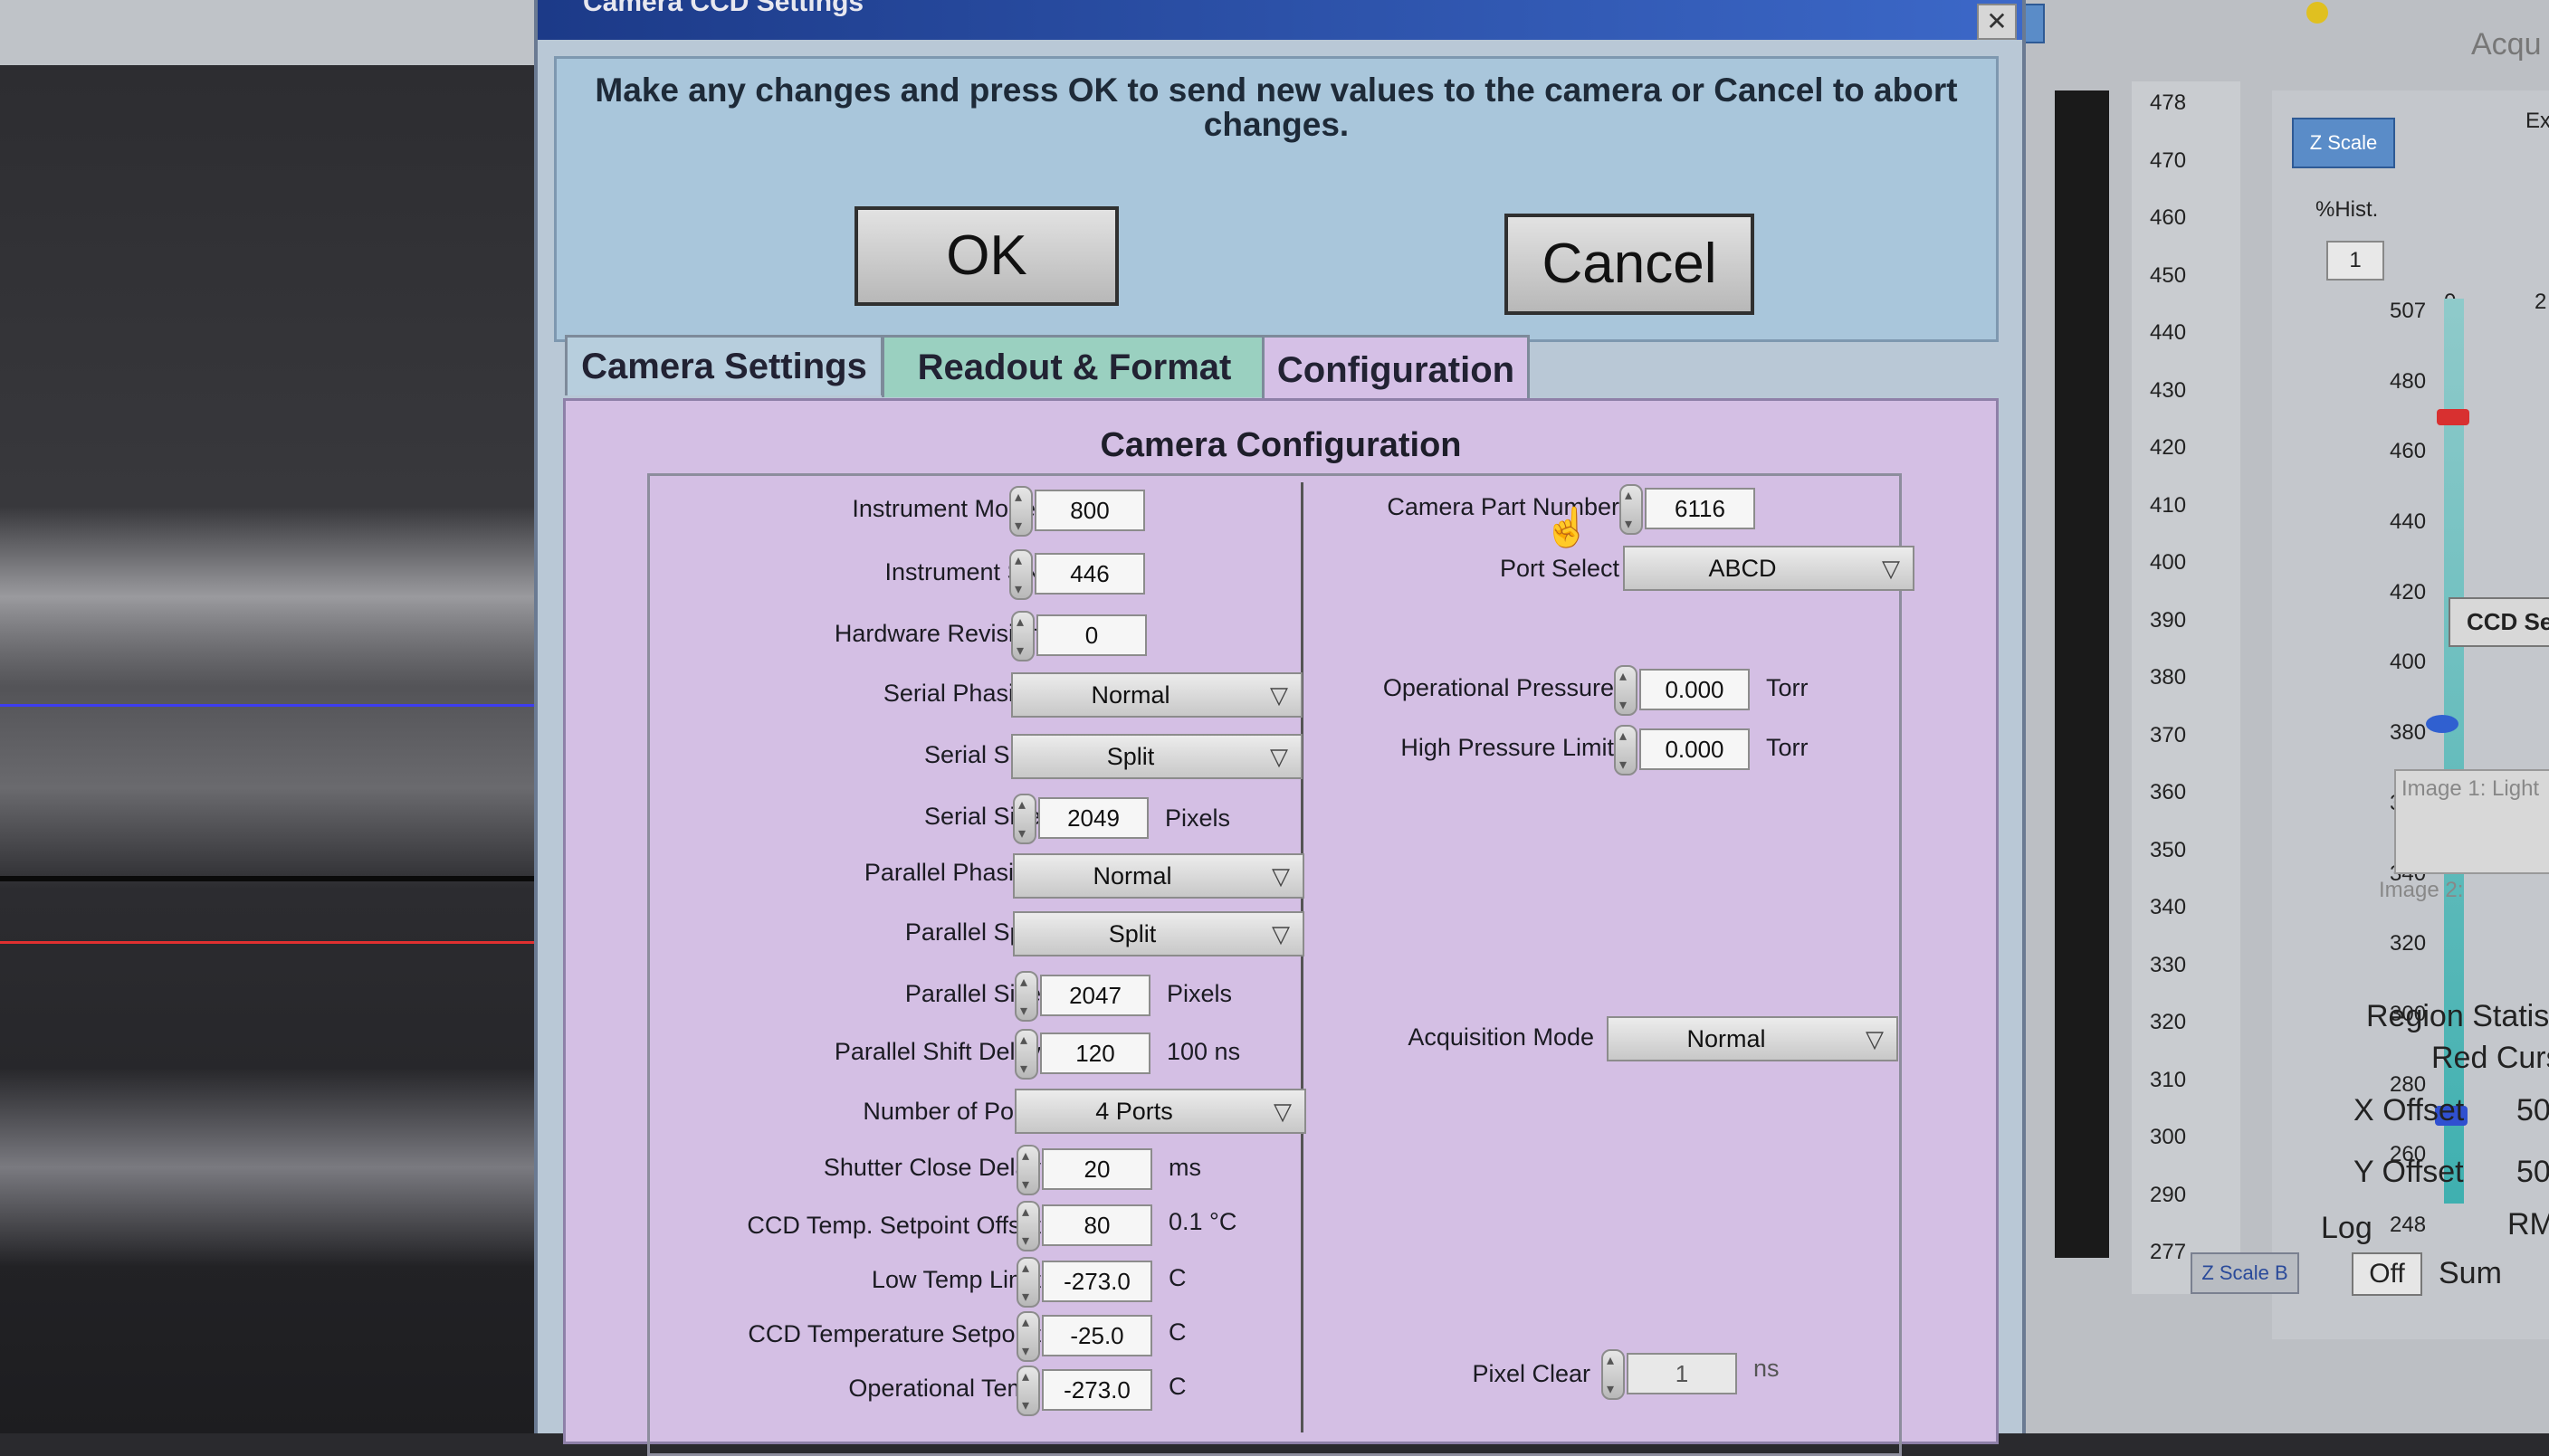  I want to click on y-offset-input: 50, so click(2532, 1173).